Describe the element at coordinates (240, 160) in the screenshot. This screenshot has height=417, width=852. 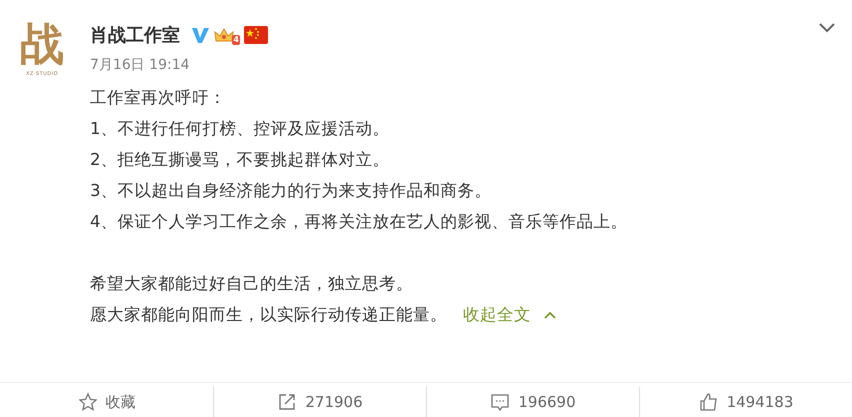
I see `post-text-line: 2、拒绝互撕谩骂，不要挑起群体对立。` at that location.